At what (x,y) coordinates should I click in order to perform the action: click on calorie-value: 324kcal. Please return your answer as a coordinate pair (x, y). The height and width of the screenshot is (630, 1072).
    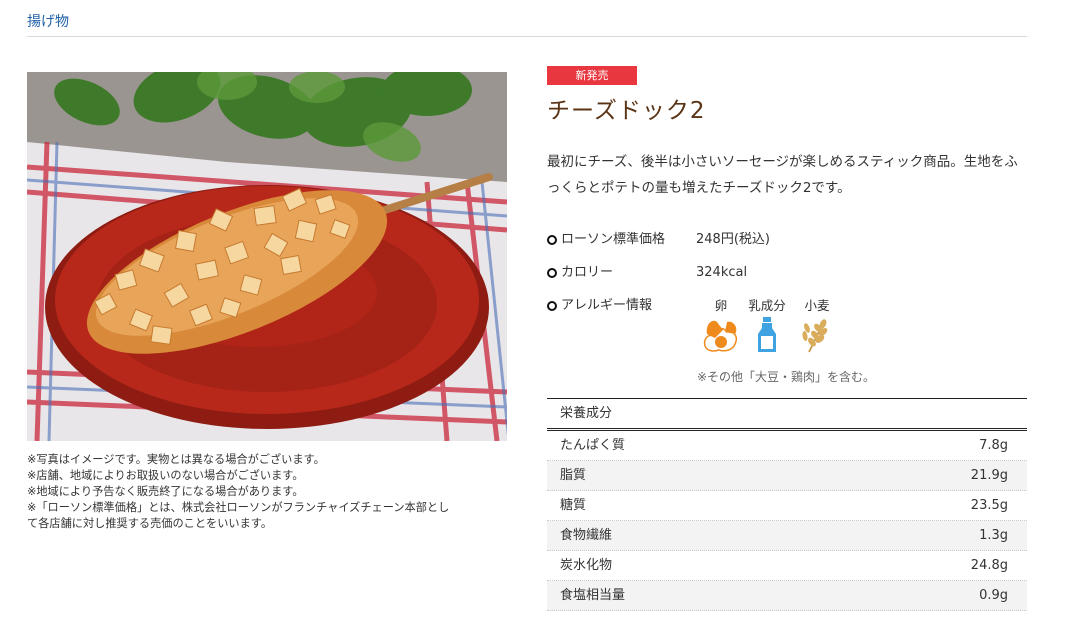
    Looking at the image, I should click on (722, 272).